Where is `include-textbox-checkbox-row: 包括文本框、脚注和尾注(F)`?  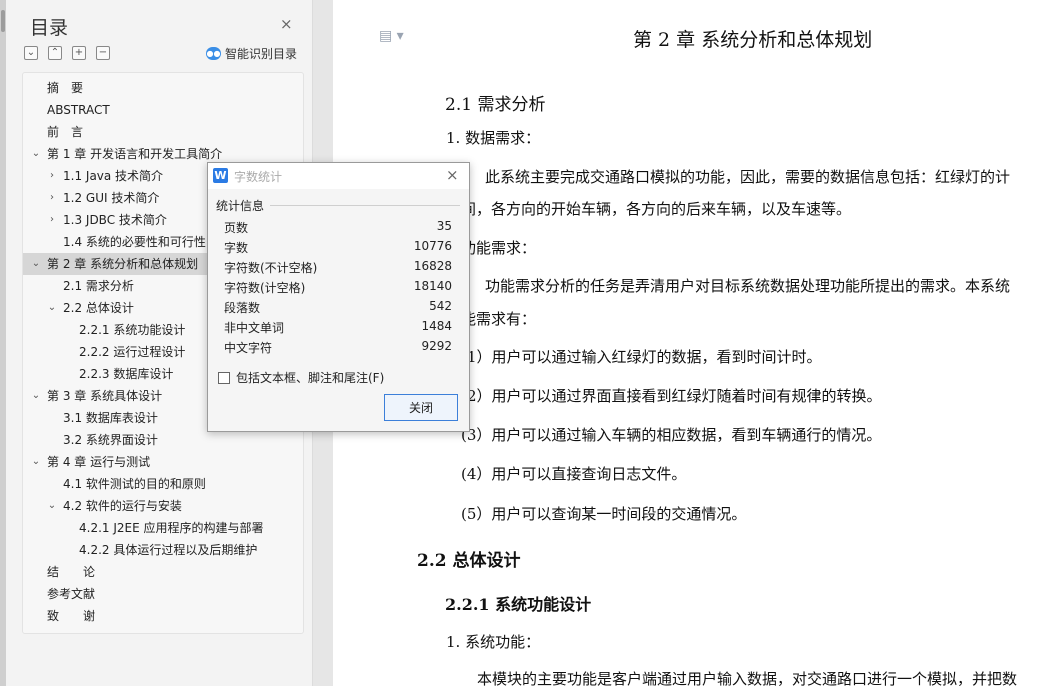
include-textbox-checkbox-row: 包括文本框、脚注和尾注(F) is located at coordinates (301, 377).